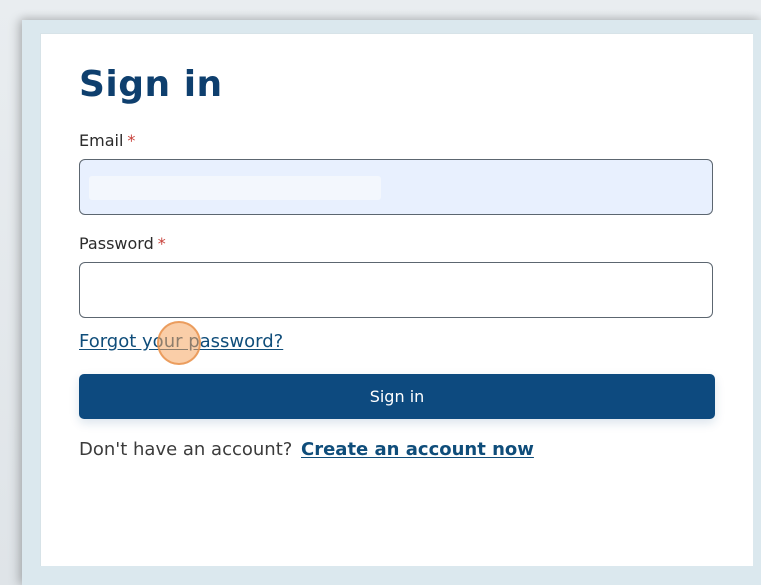 The width and height of the screenshot is (761, 585). What do you see at coordinates (417, 450) in the screenshot?
I see `create-account-link: Create an account now` at bounding box center [417, 450].